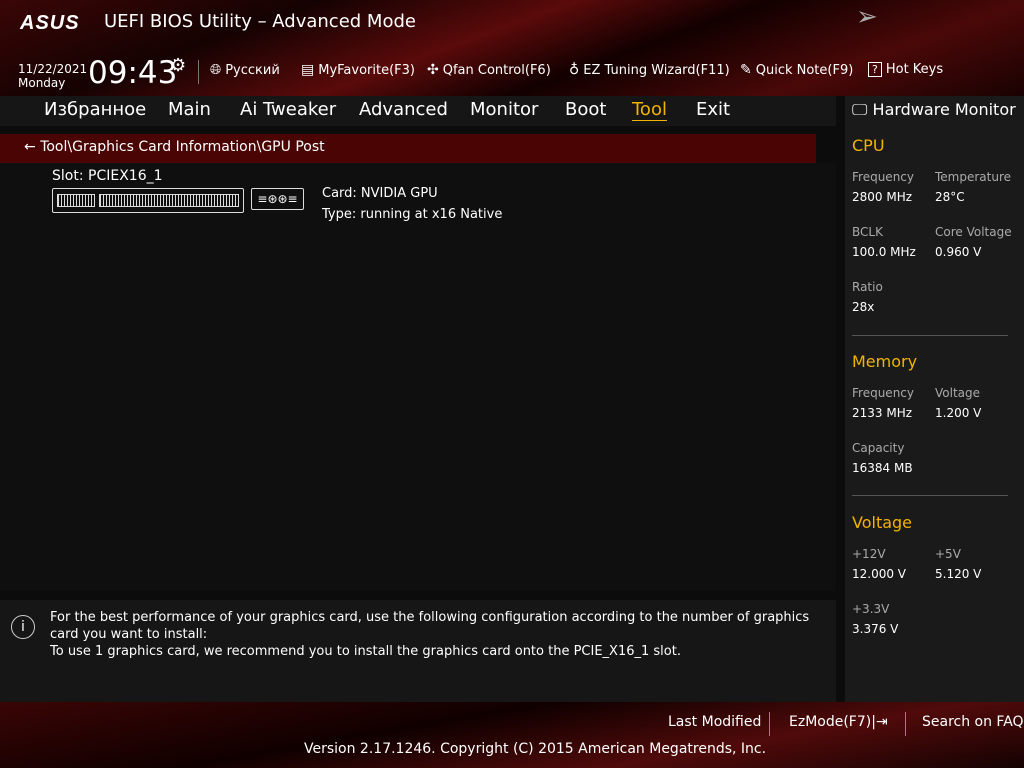  Describe the element at coordinates (867, 232) in the screenshot. I see `label: BCLK` at that location.